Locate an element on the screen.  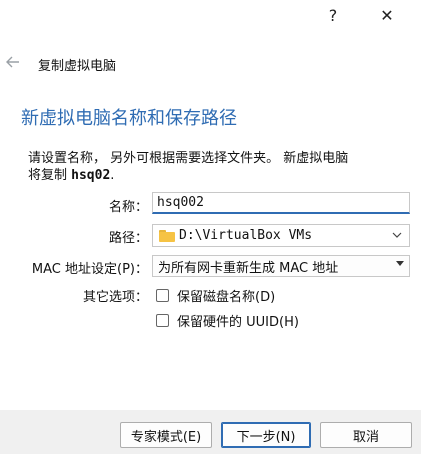
description-text: 请设置名称， 另外可根据需要选择文件夹。 新虚拟电脑 将复制 hsq02. is located at coordinates (223, 167).